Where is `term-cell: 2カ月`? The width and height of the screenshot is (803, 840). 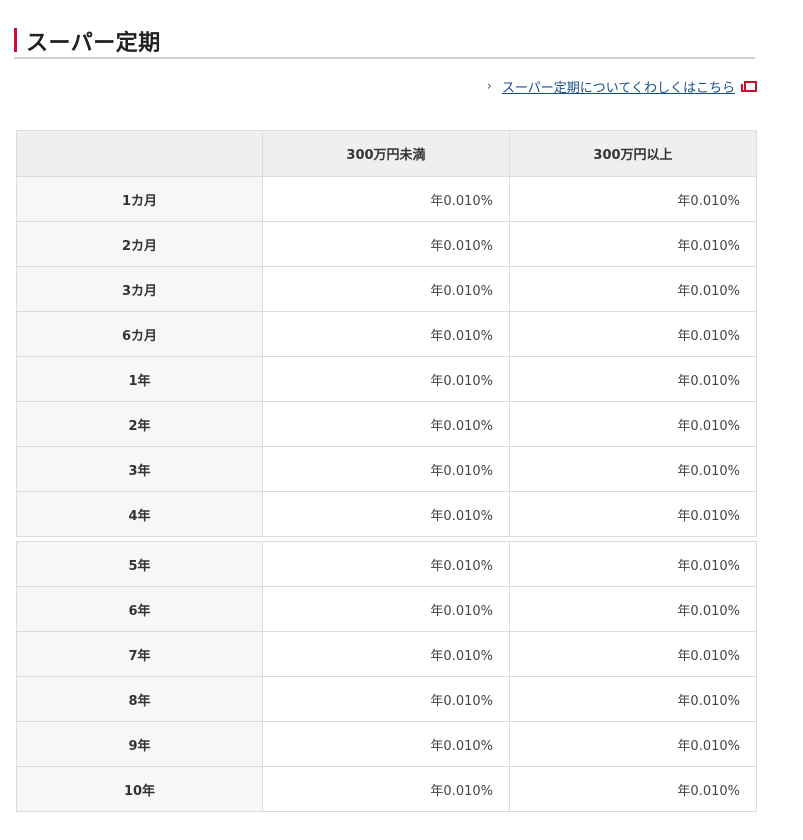
term-cell: 2カ月 is located at coordinates (139, 244).